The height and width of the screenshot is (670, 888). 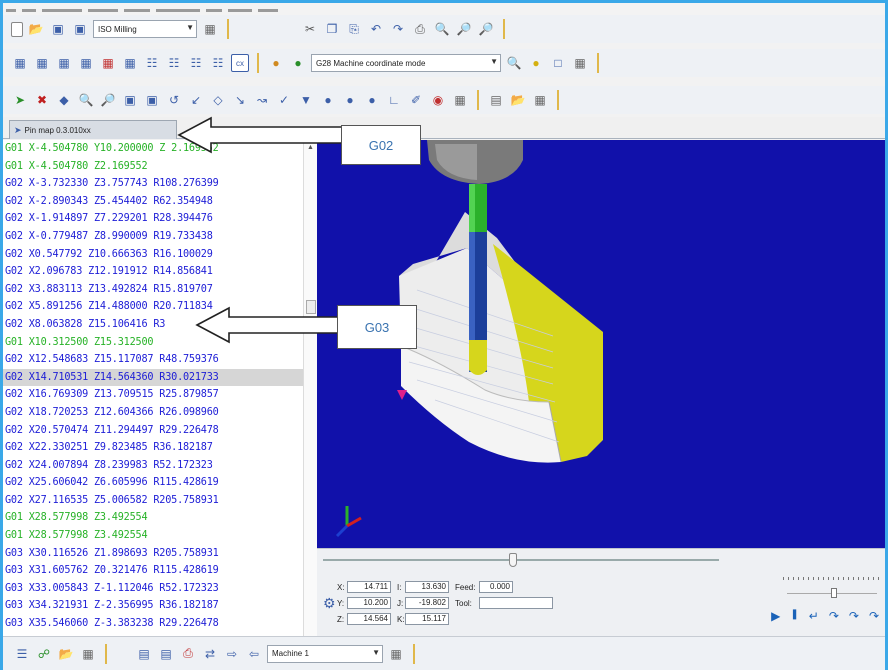 I want to click on mirror-icon: ☷, so click(x=218, y=63).